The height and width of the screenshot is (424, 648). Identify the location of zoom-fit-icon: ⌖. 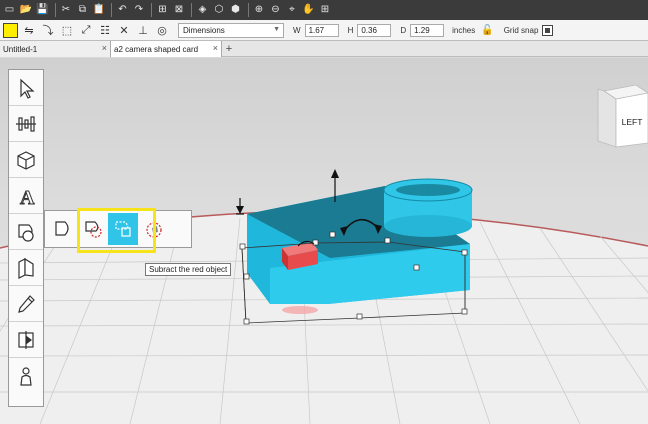
(292, 10).